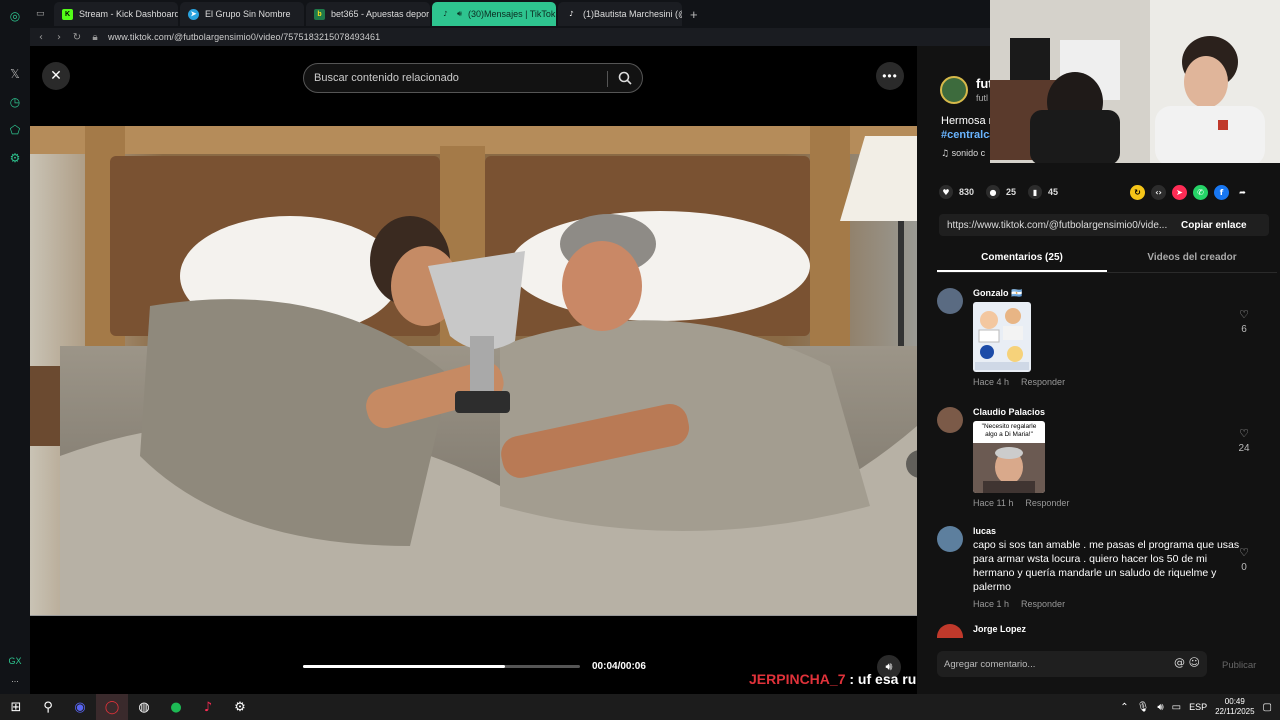 The width and height of the screenshot is (1280, 720). I want to click on tab-label: (30)Mensajes | TikTok, so click(512, 14).